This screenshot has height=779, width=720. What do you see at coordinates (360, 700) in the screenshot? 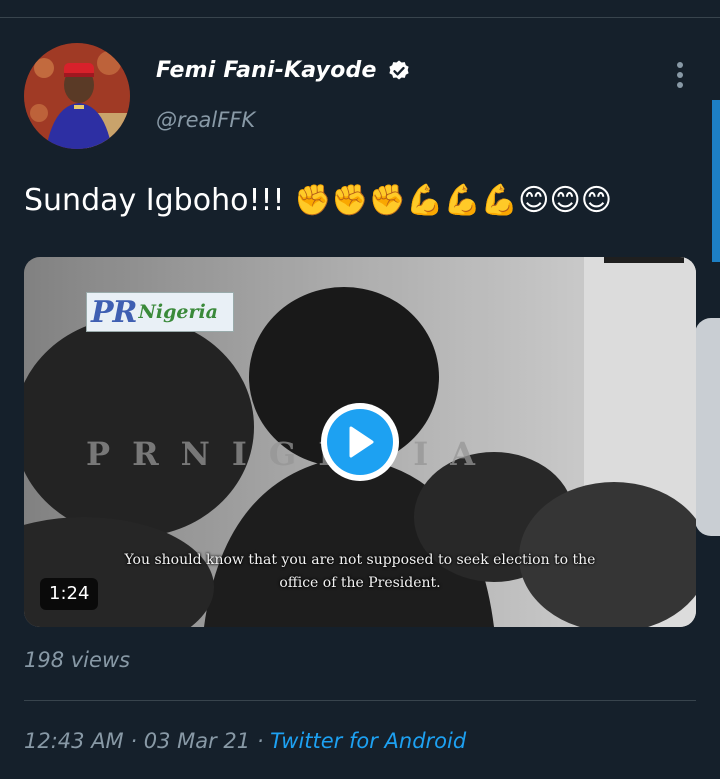
I see `divider` at bounding box center [360, 700].